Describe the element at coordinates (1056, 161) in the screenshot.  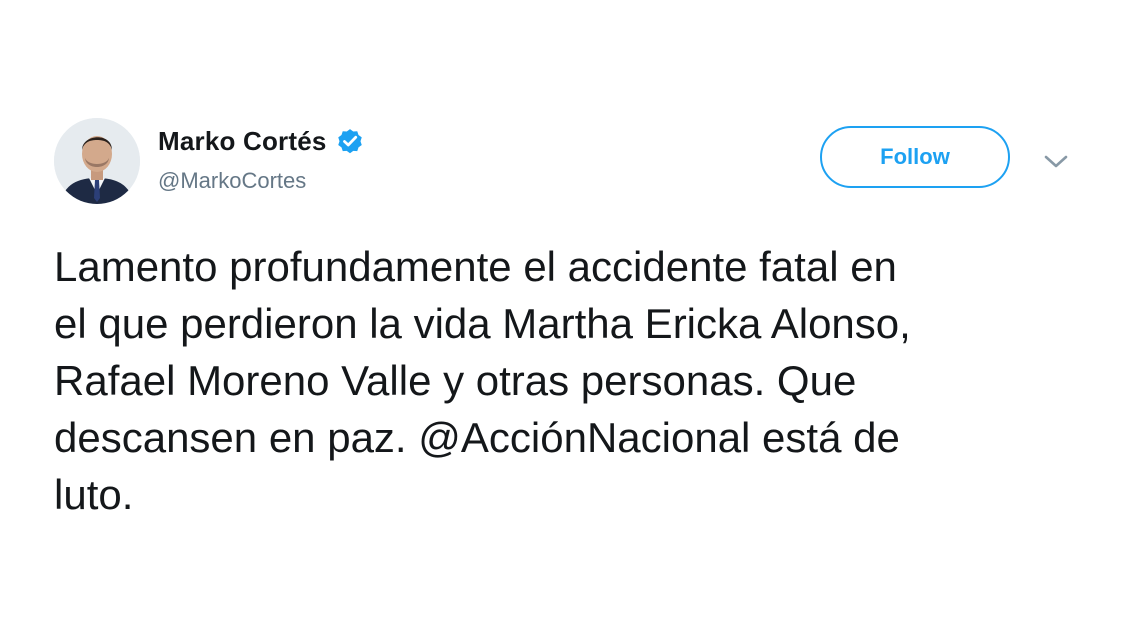
I see `chevron-down-icon` at that location.